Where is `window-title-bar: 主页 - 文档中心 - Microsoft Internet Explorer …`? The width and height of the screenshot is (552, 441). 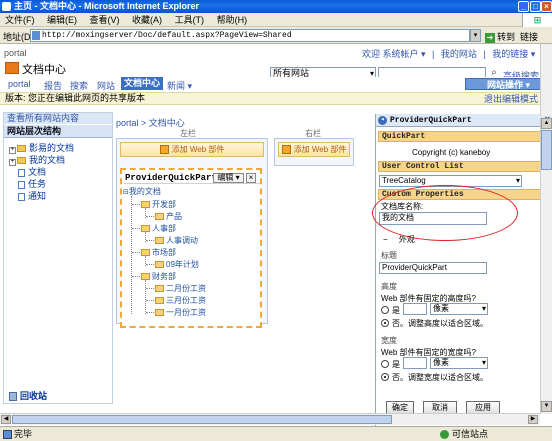
window-title-bar: 主页 - 文档中心 - Microsoft Internet Explorer … is located at coordinates (276, 6).